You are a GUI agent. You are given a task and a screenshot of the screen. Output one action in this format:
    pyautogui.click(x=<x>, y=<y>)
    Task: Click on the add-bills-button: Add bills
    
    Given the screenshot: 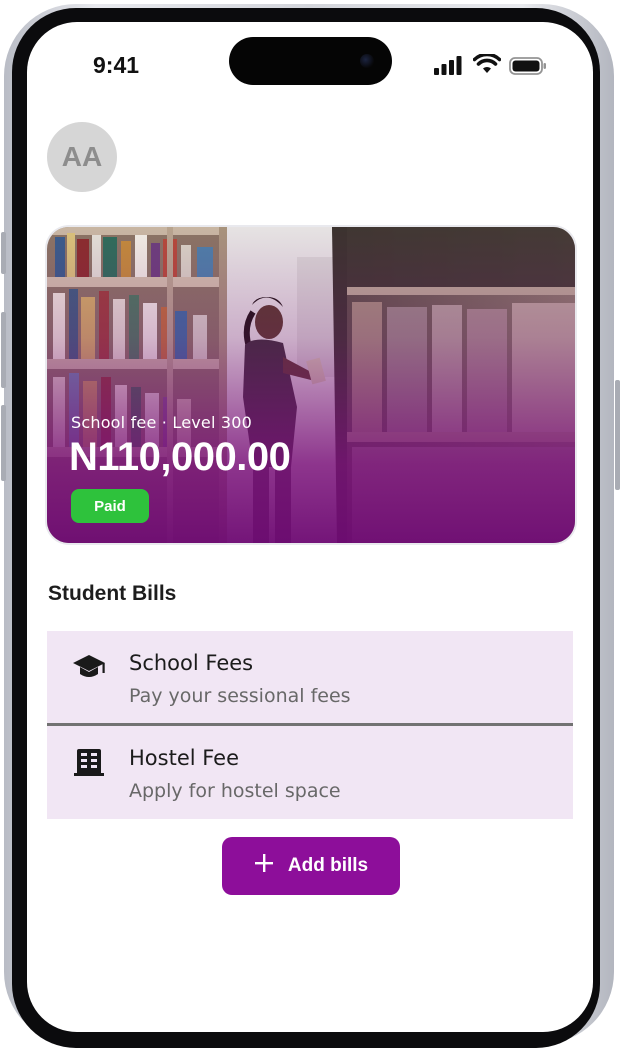 What is the action you would take?
    pyautogui.click(x=311, y=866)
    